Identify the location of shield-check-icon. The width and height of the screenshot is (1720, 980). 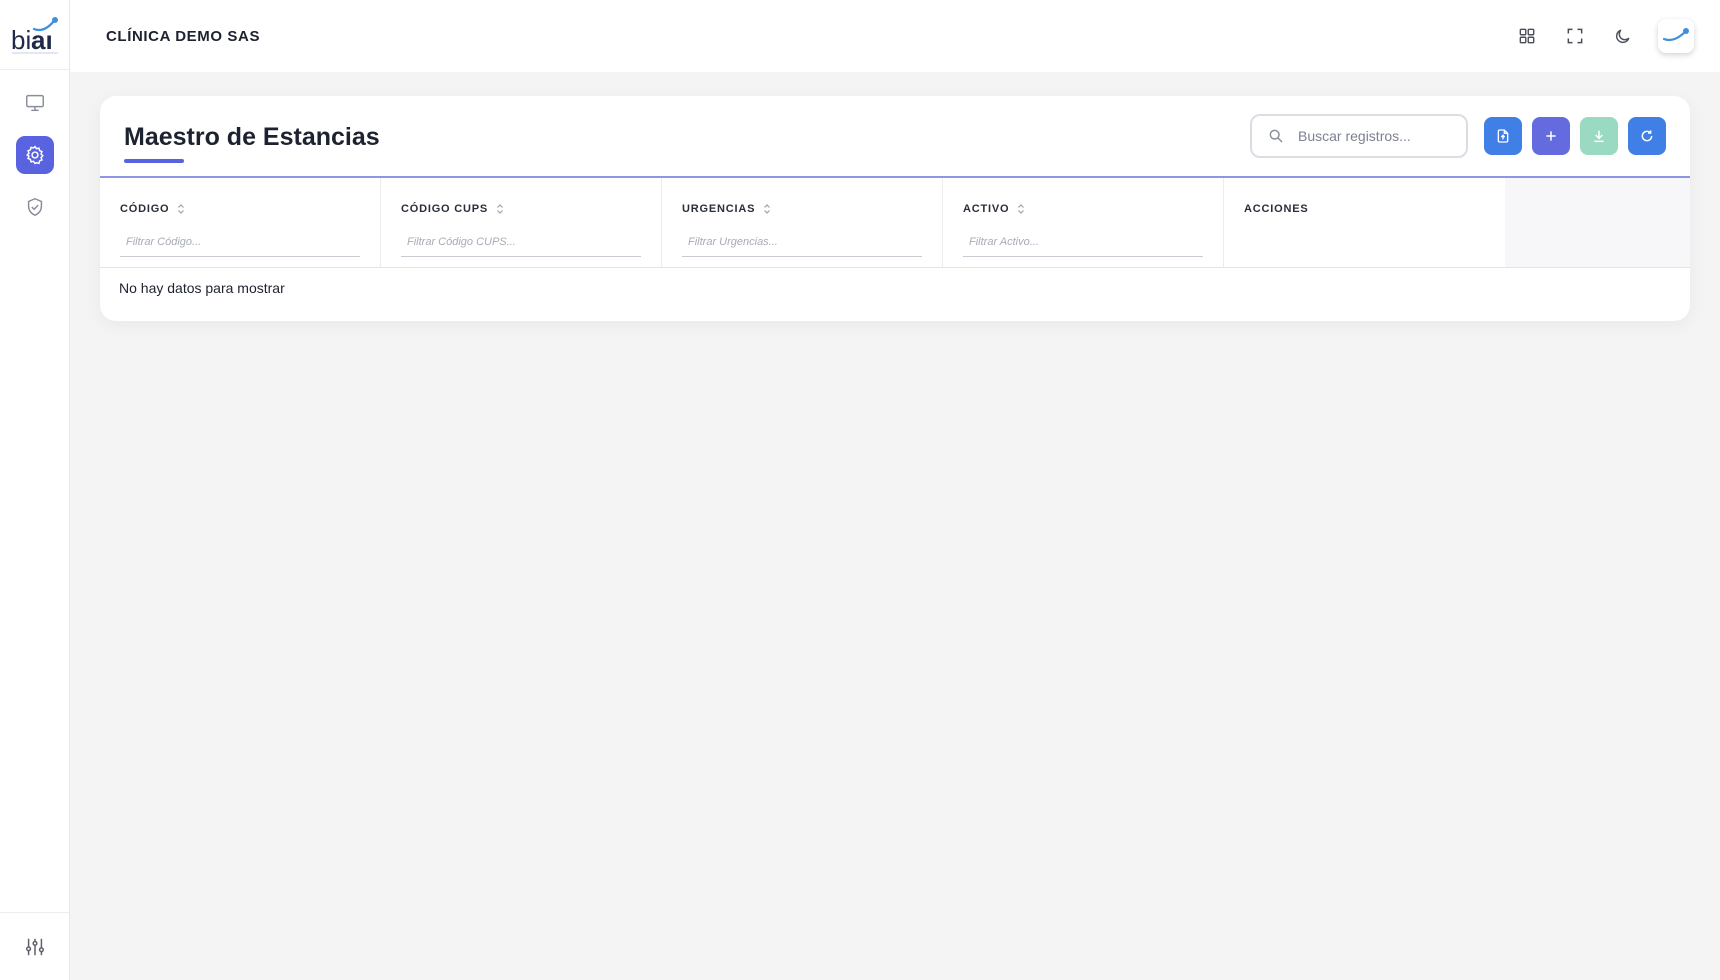
(34, 207).